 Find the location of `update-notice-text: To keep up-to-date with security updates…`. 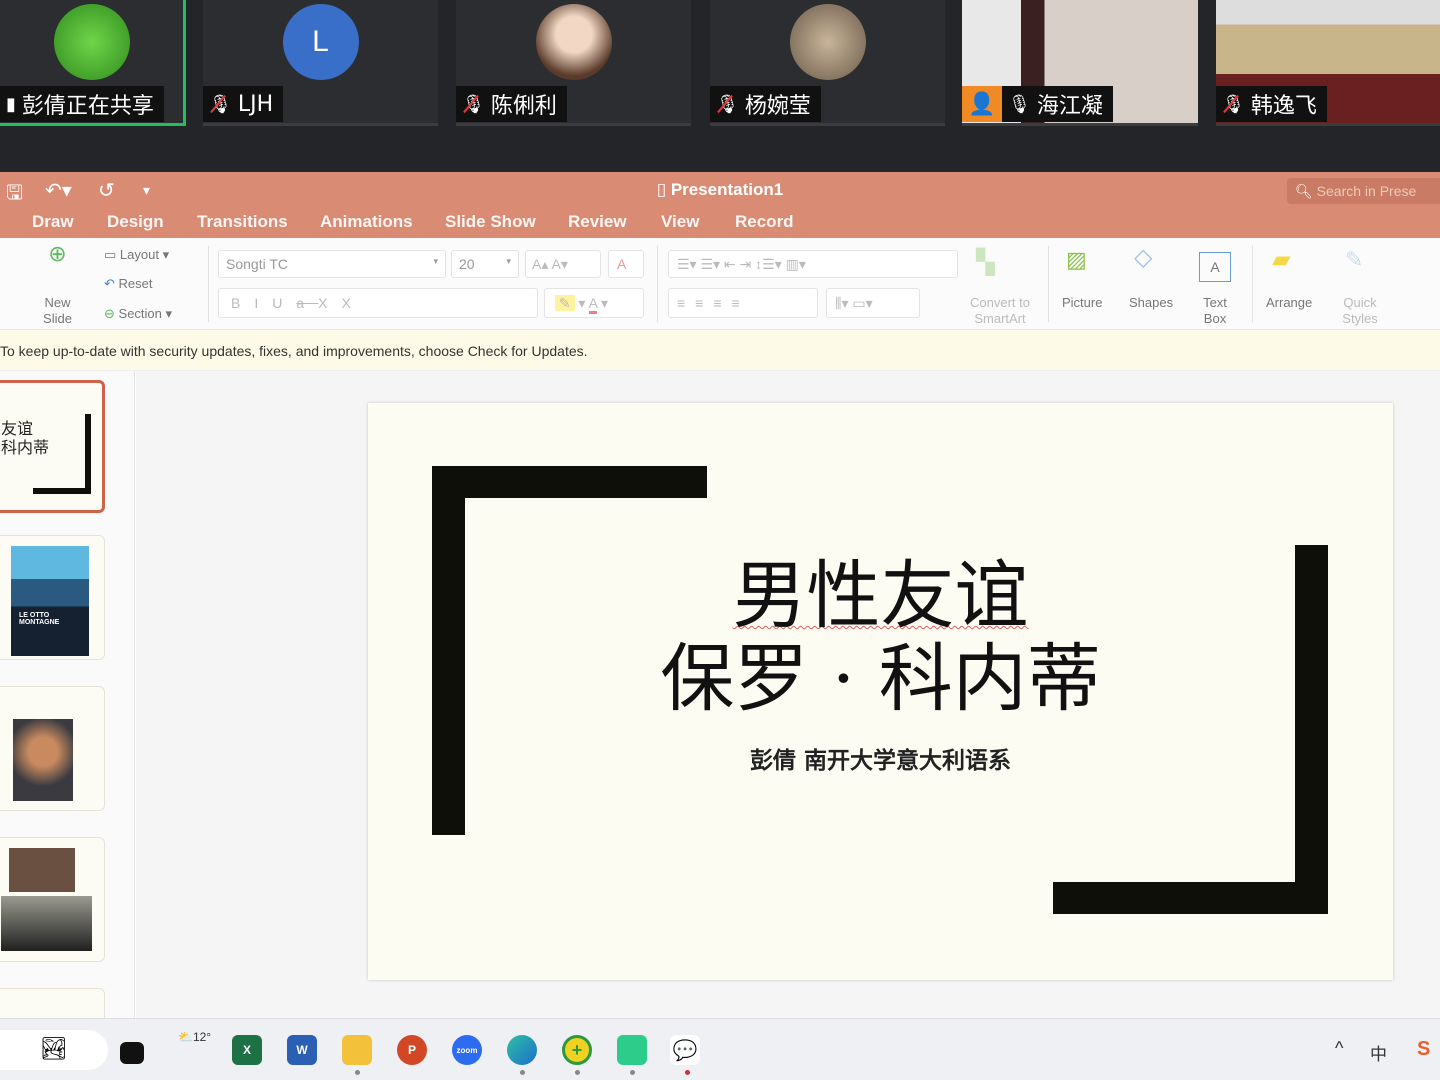

update-notice-text: To keep up-to-date with security updates… is located at coordinates (294, 351).